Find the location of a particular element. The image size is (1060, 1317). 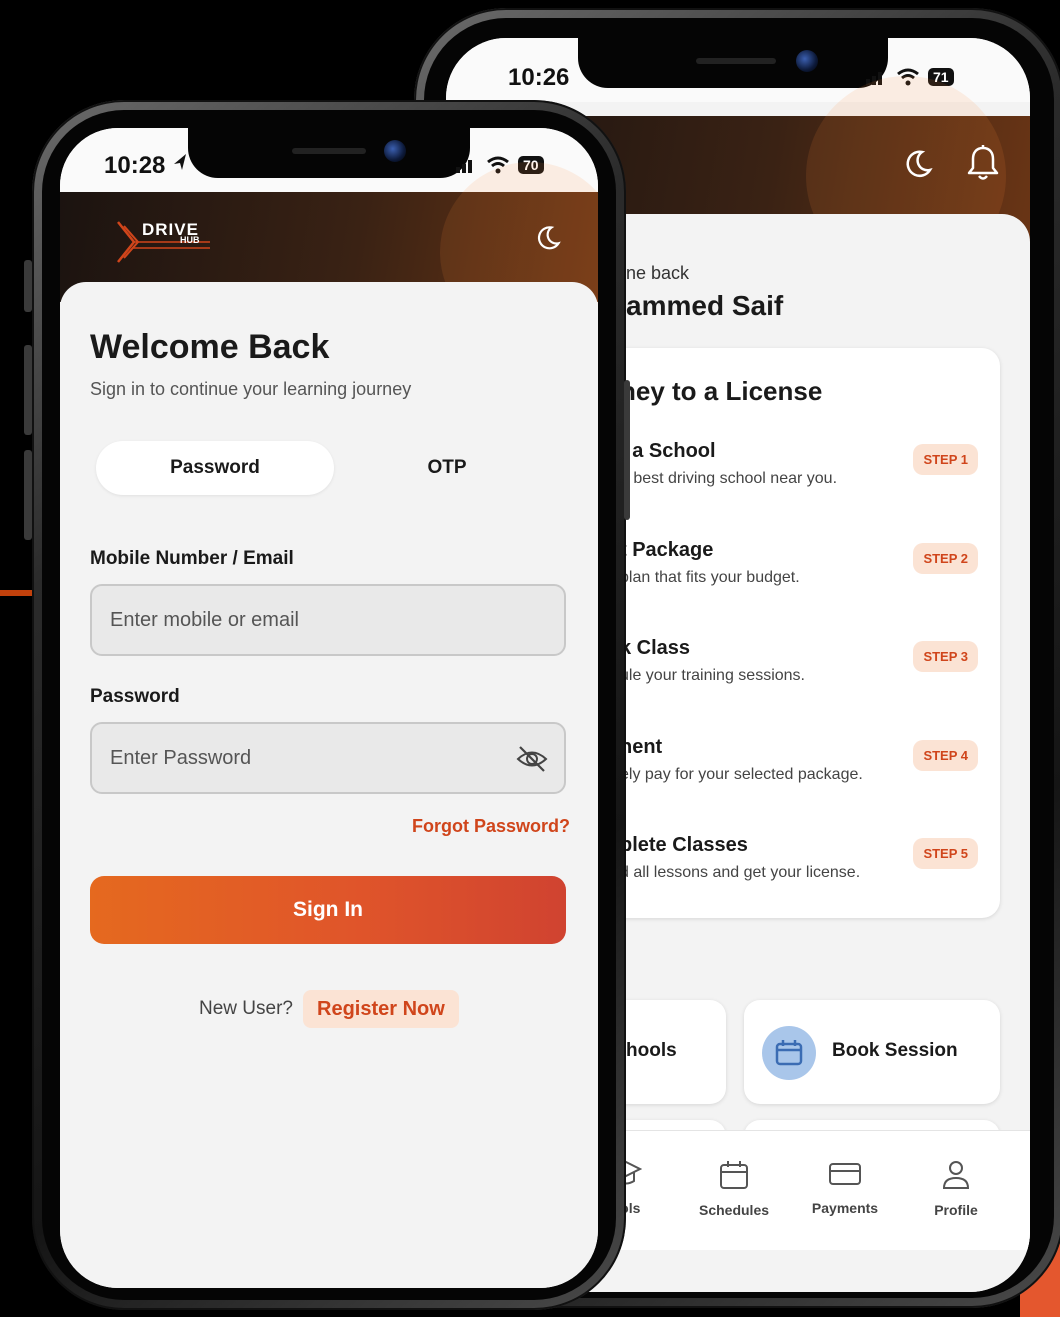

password-label: Password is located at coordinates (135, 696).